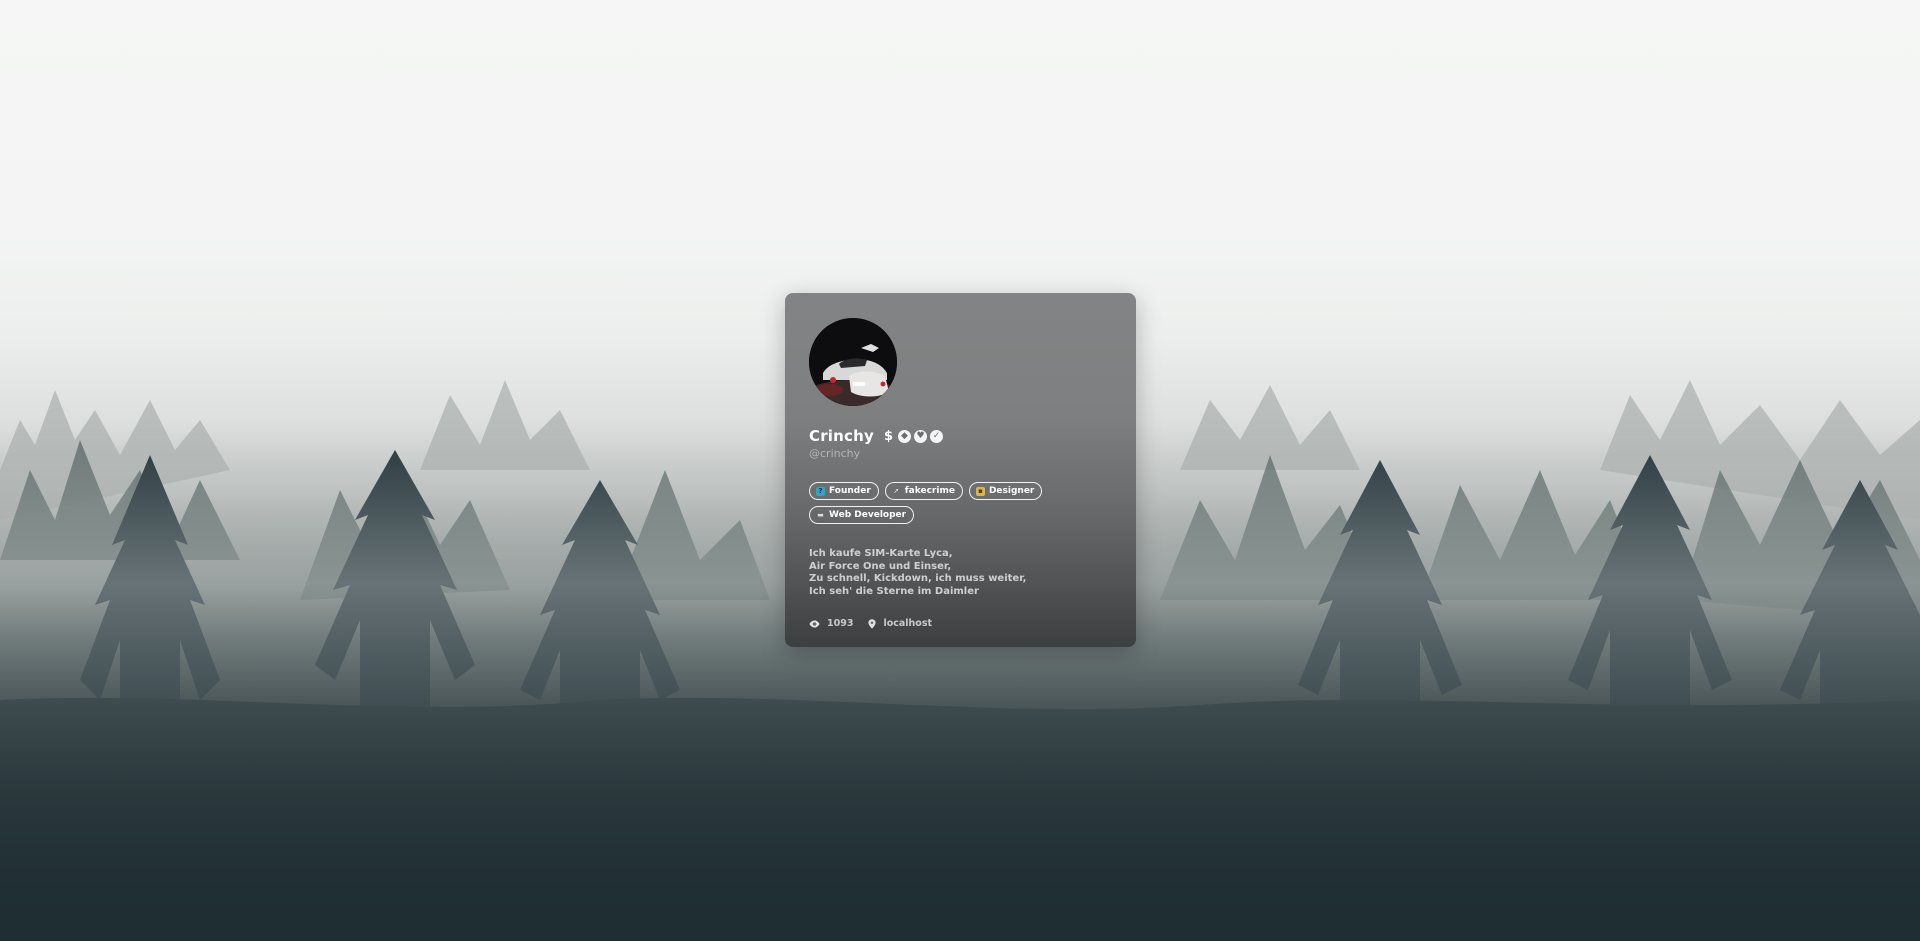 The width and height of the screenshot is (1920, 941). I want to click on dollar-icon: $, so click(888, 436).